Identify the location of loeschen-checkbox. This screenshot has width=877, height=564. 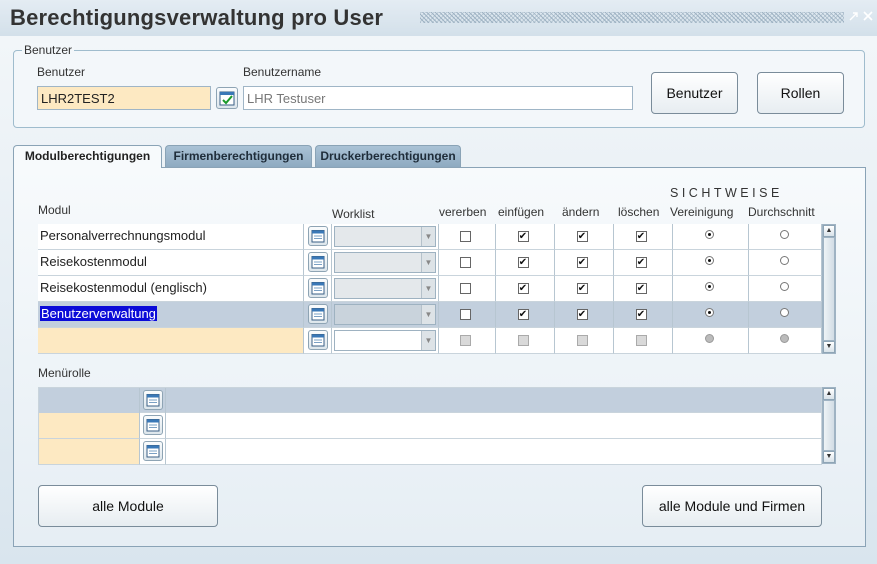
(641, 340).